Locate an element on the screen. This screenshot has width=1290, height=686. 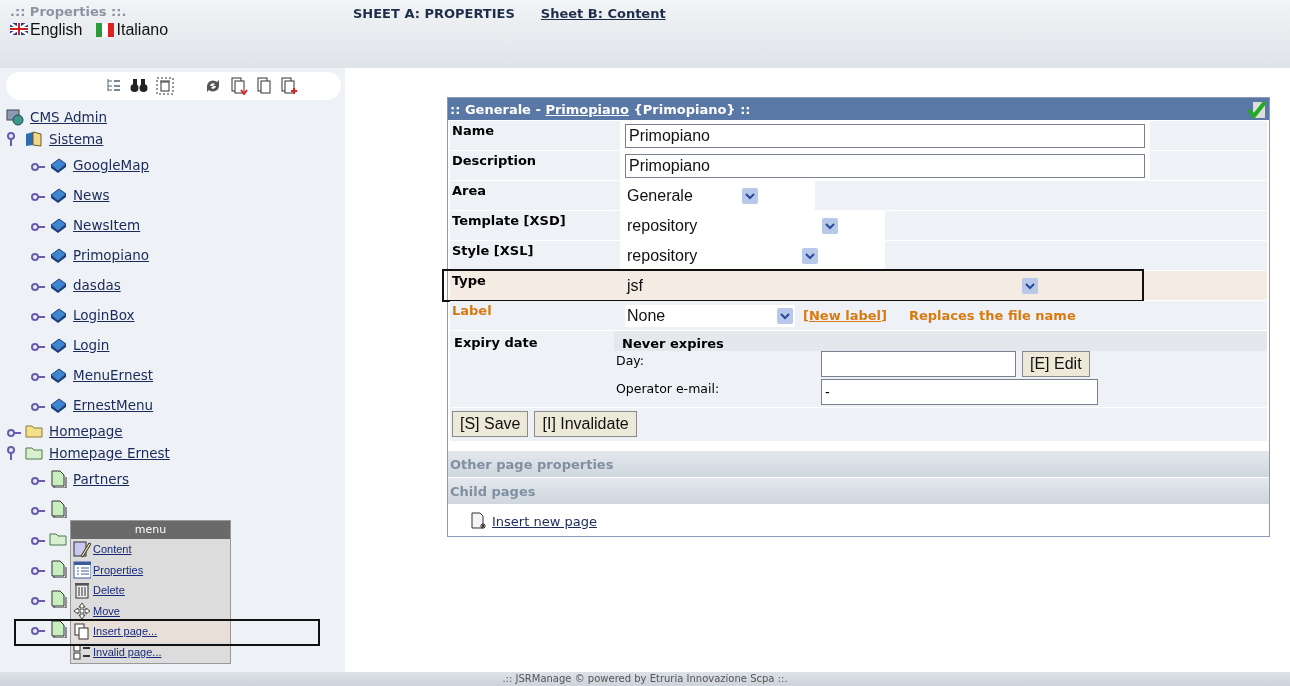
tree-item: Homepage Ernest is located at coordinates (109, 453).